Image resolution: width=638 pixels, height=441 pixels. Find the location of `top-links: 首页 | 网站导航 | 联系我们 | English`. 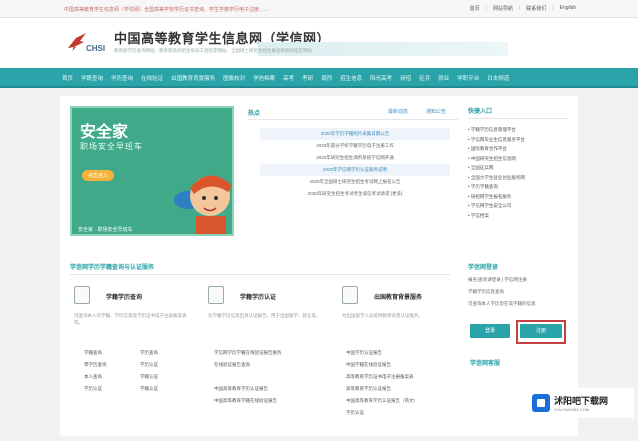

top-links: 首页 | 网站导航 | 联系我们 | English is located at coordinates (523, 8).